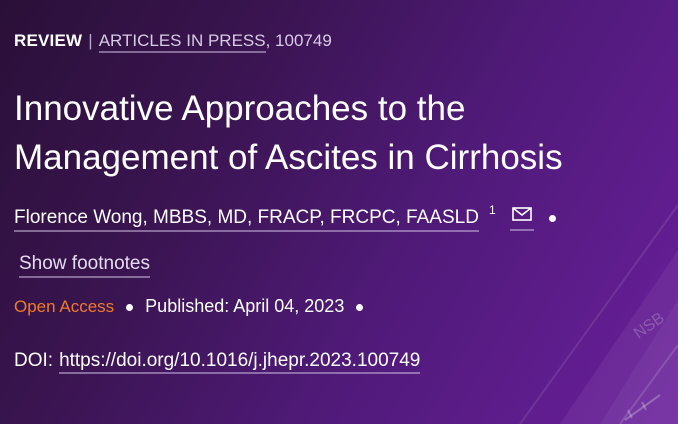 The width and height of the screenshot is (678, 424). Describe the element at coordinates (492, 210) in the screenshot. I see `author-affiliation-sup: 1` at that location.